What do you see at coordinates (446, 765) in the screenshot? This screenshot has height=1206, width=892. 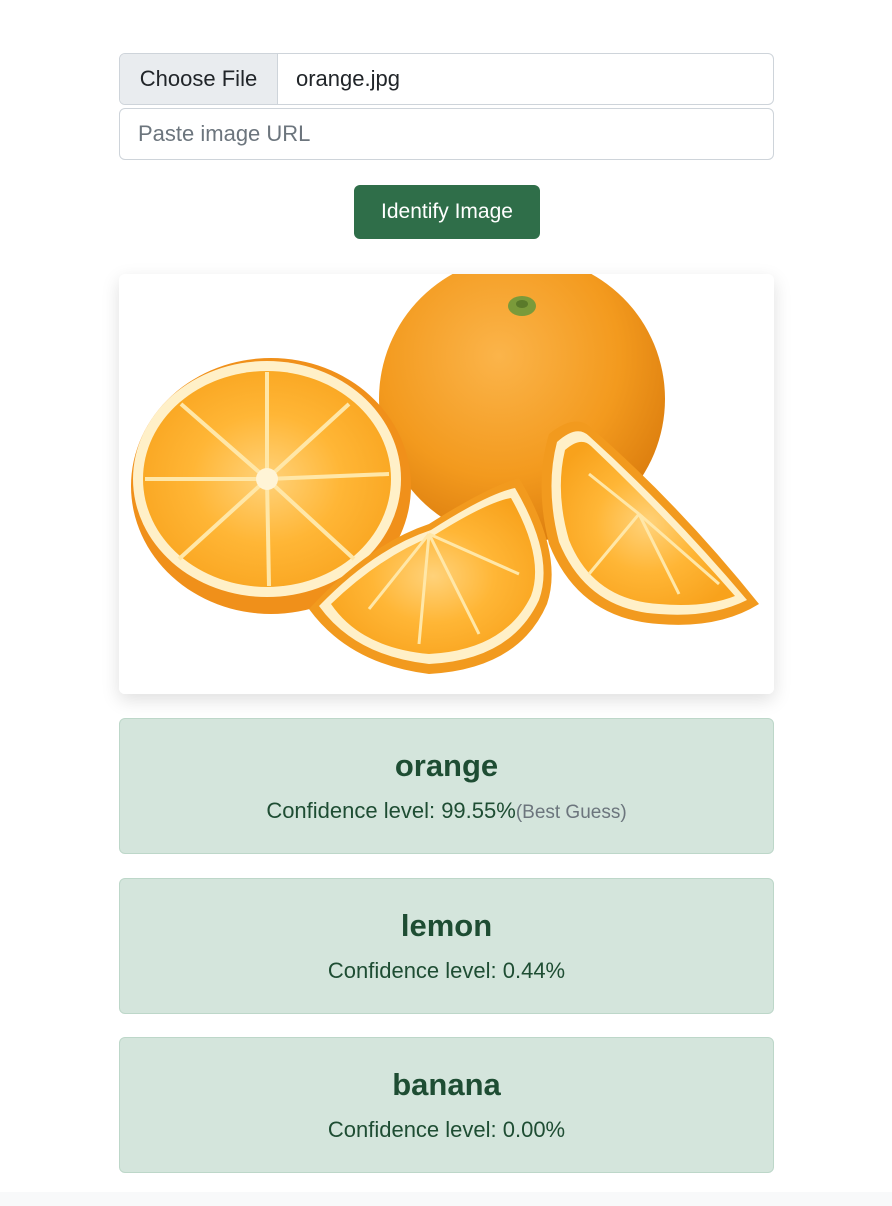 I see `prediction-label: orange` at bounding box center [446, 765].